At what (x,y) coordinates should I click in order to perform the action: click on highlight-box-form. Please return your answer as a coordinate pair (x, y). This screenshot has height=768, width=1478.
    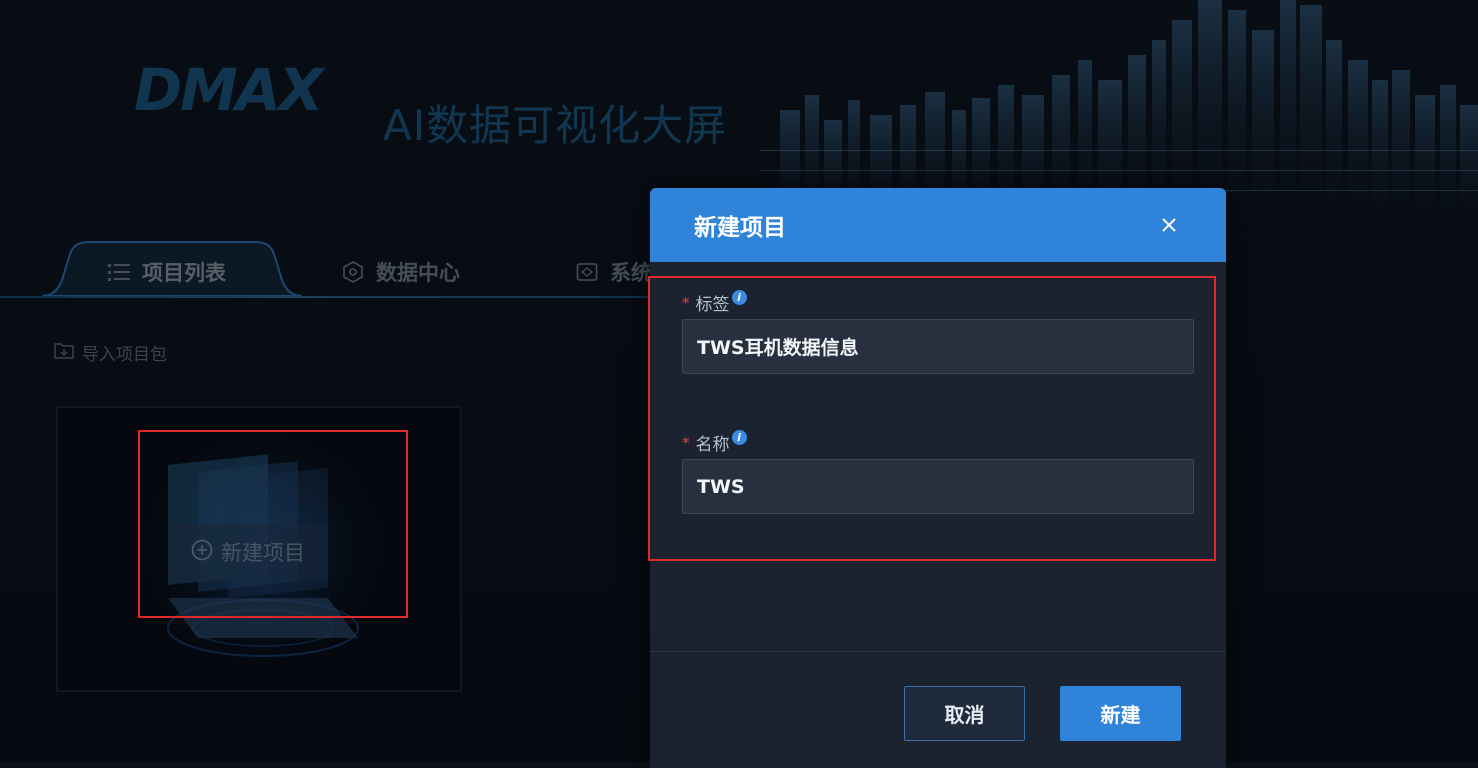
    Looking at the image, I should click on (932, 418).